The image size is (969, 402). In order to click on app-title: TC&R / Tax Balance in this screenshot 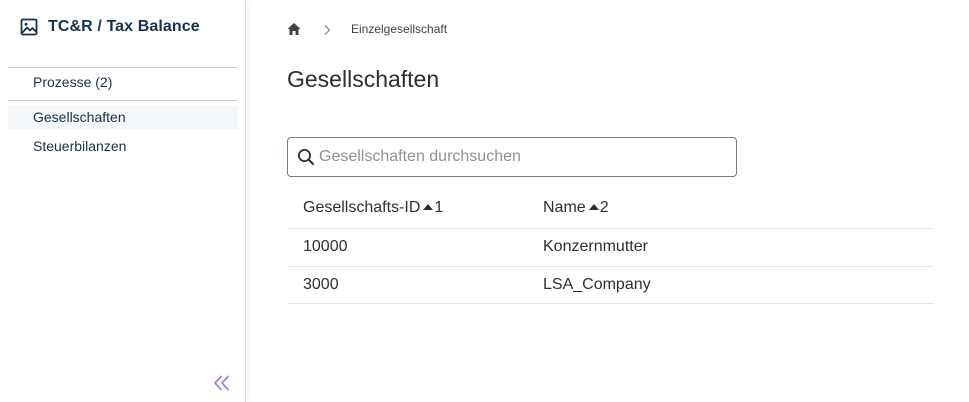, I will do `click(124, 26)`.